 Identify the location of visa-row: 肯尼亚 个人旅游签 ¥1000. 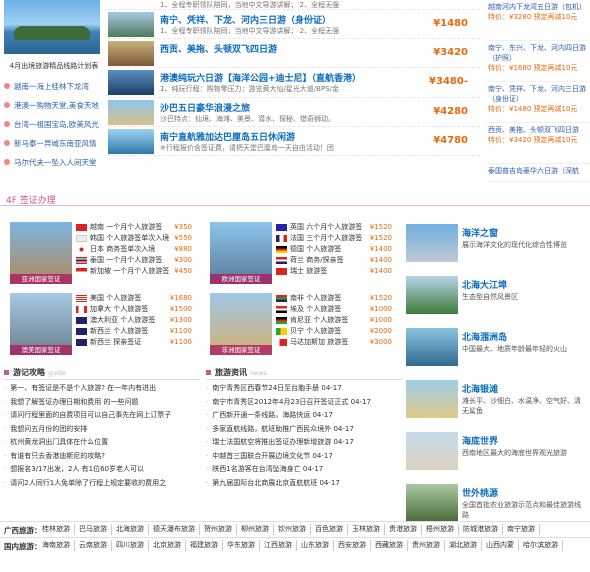
(334, 320).